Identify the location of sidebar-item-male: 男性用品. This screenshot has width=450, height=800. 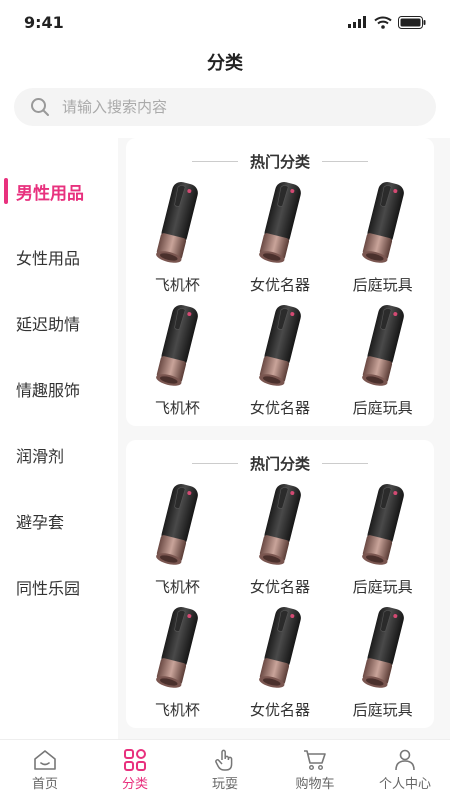
(59, 191).